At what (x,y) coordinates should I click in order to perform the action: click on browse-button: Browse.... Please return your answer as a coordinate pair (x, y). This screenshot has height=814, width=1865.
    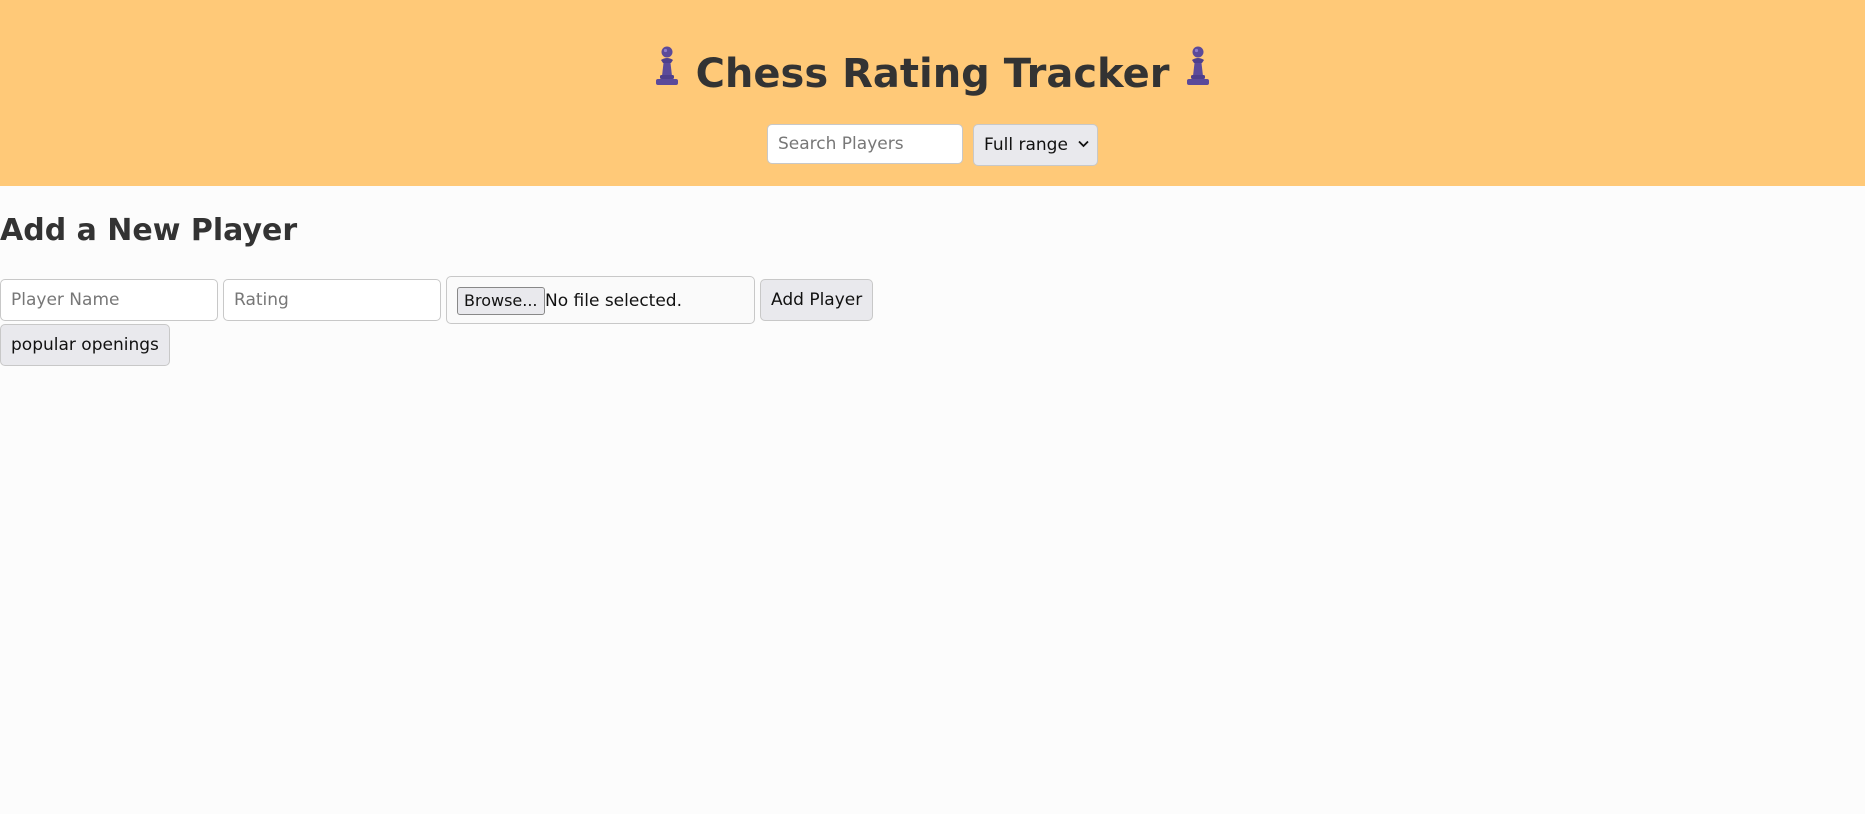
    Looking at the image, I should click on (501, 301).